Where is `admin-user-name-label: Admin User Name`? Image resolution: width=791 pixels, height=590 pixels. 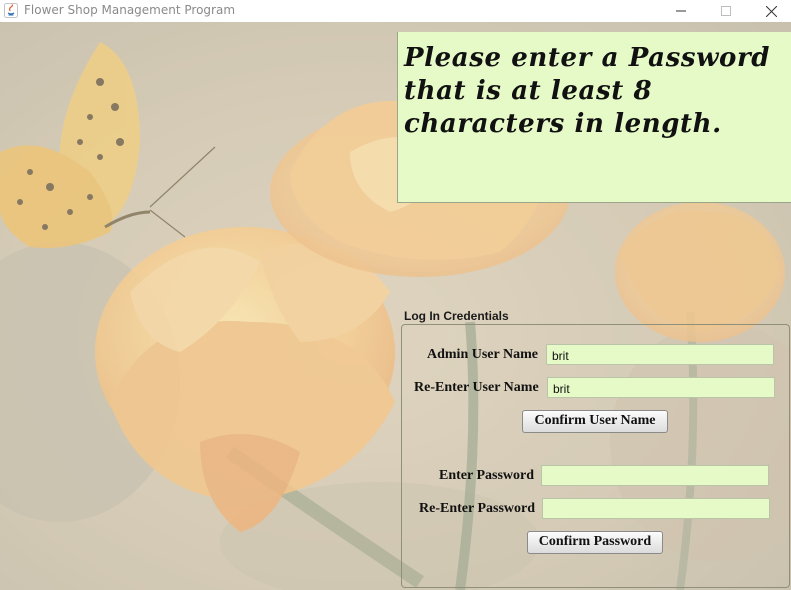
admin-user-name-label: Admin User Name is located at coordinates (482, 354).